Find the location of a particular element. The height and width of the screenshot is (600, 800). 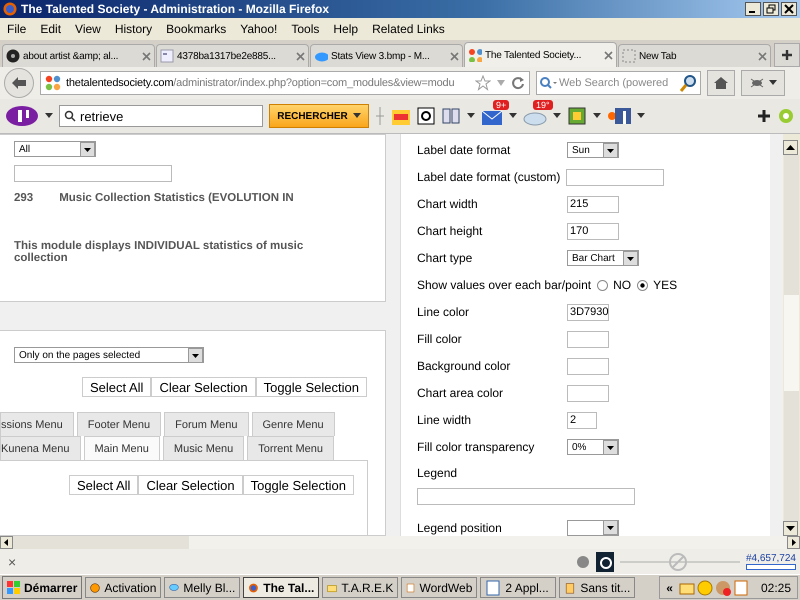

menu-item: Bookmarks is located at coordinates (196, 29).